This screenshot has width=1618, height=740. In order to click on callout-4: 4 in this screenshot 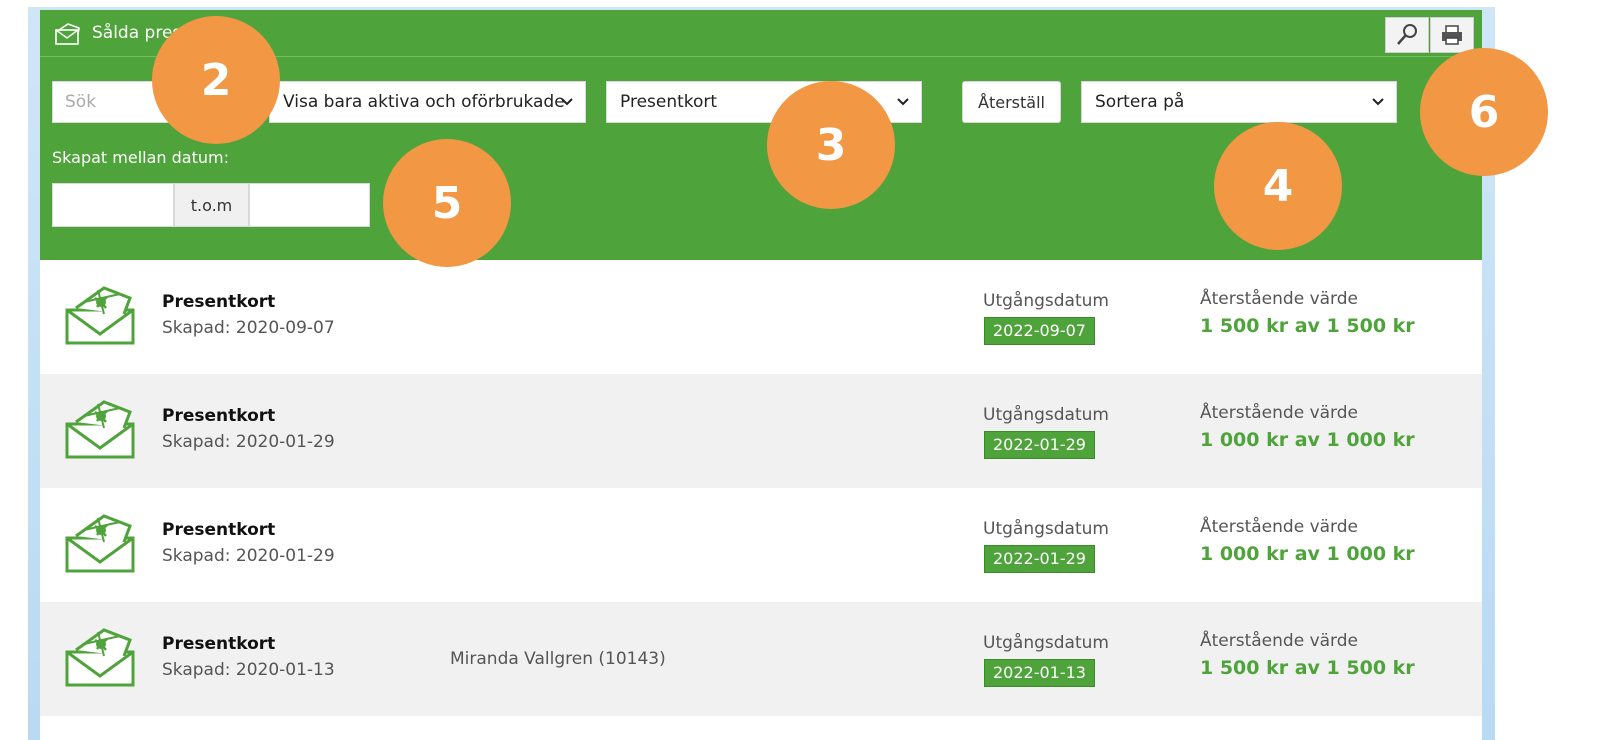, I will do `click(1278, 186)`.